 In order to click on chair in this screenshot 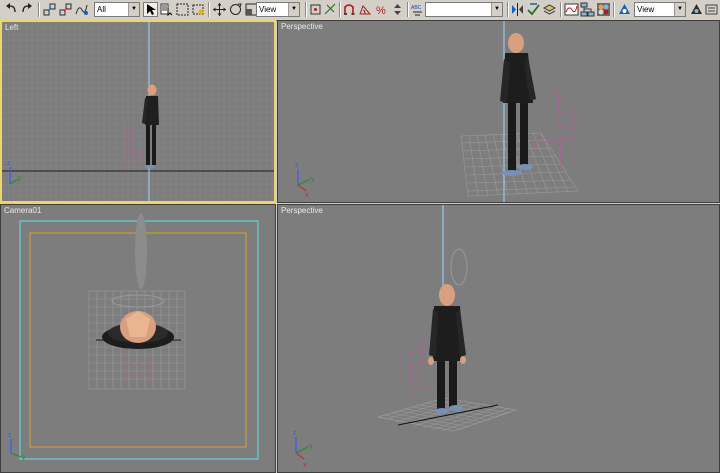, I will do `click(554, 126)`.